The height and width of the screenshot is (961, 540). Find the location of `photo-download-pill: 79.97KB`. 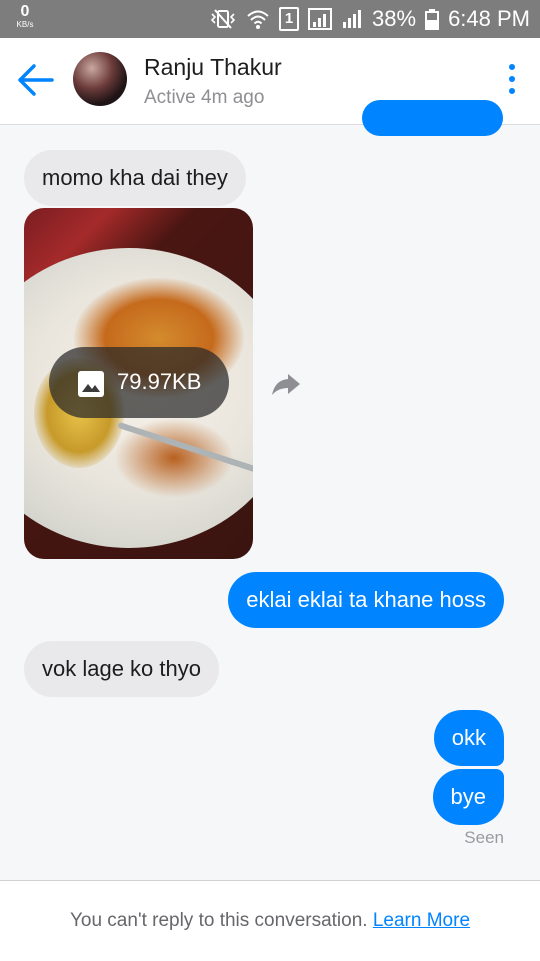

photo-download-pill: 79.97KB is located at coordinates (139, 382).